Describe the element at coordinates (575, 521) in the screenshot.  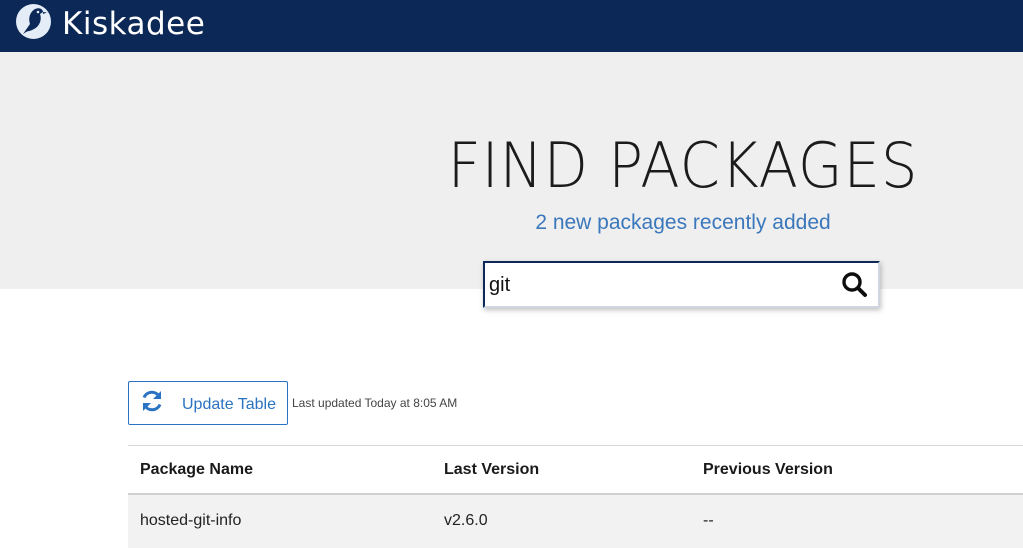
I see `table-row` at that location.